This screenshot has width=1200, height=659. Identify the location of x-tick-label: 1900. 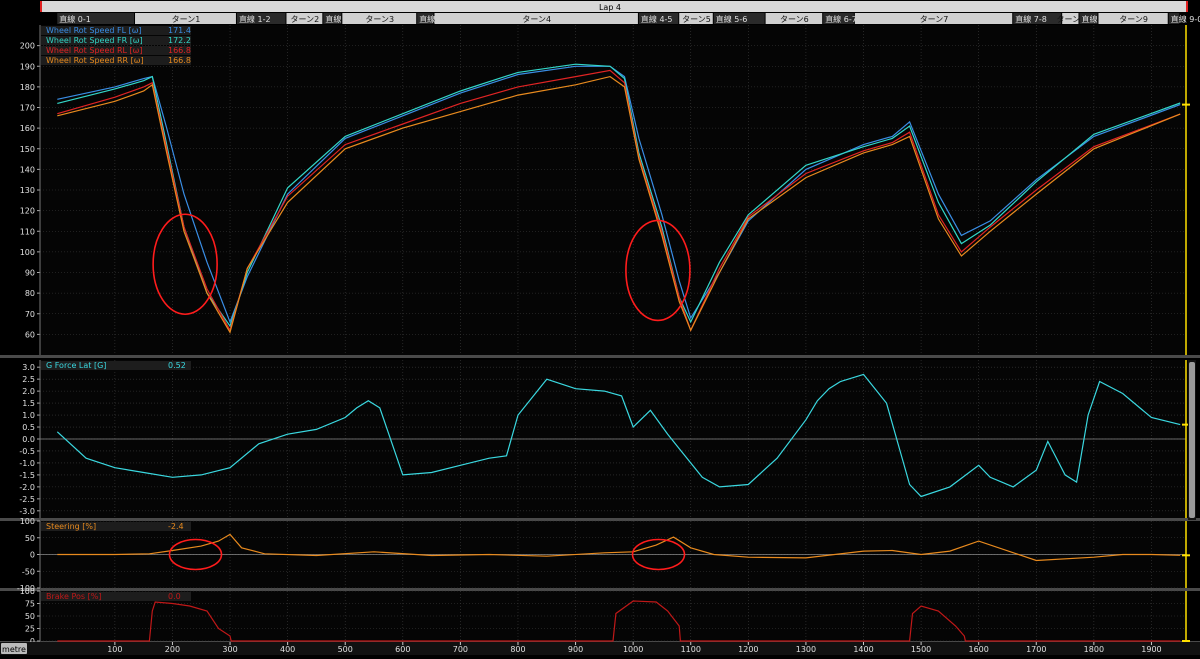
(1151, 649).